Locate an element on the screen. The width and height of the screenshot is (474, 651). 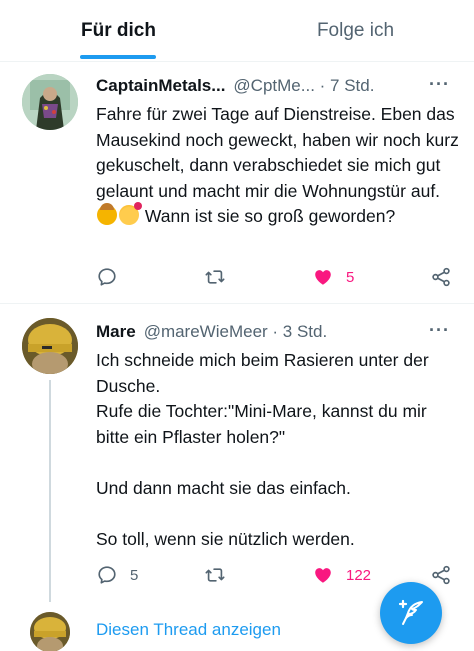
like-count: 122 is located at coordinates (359, 575).